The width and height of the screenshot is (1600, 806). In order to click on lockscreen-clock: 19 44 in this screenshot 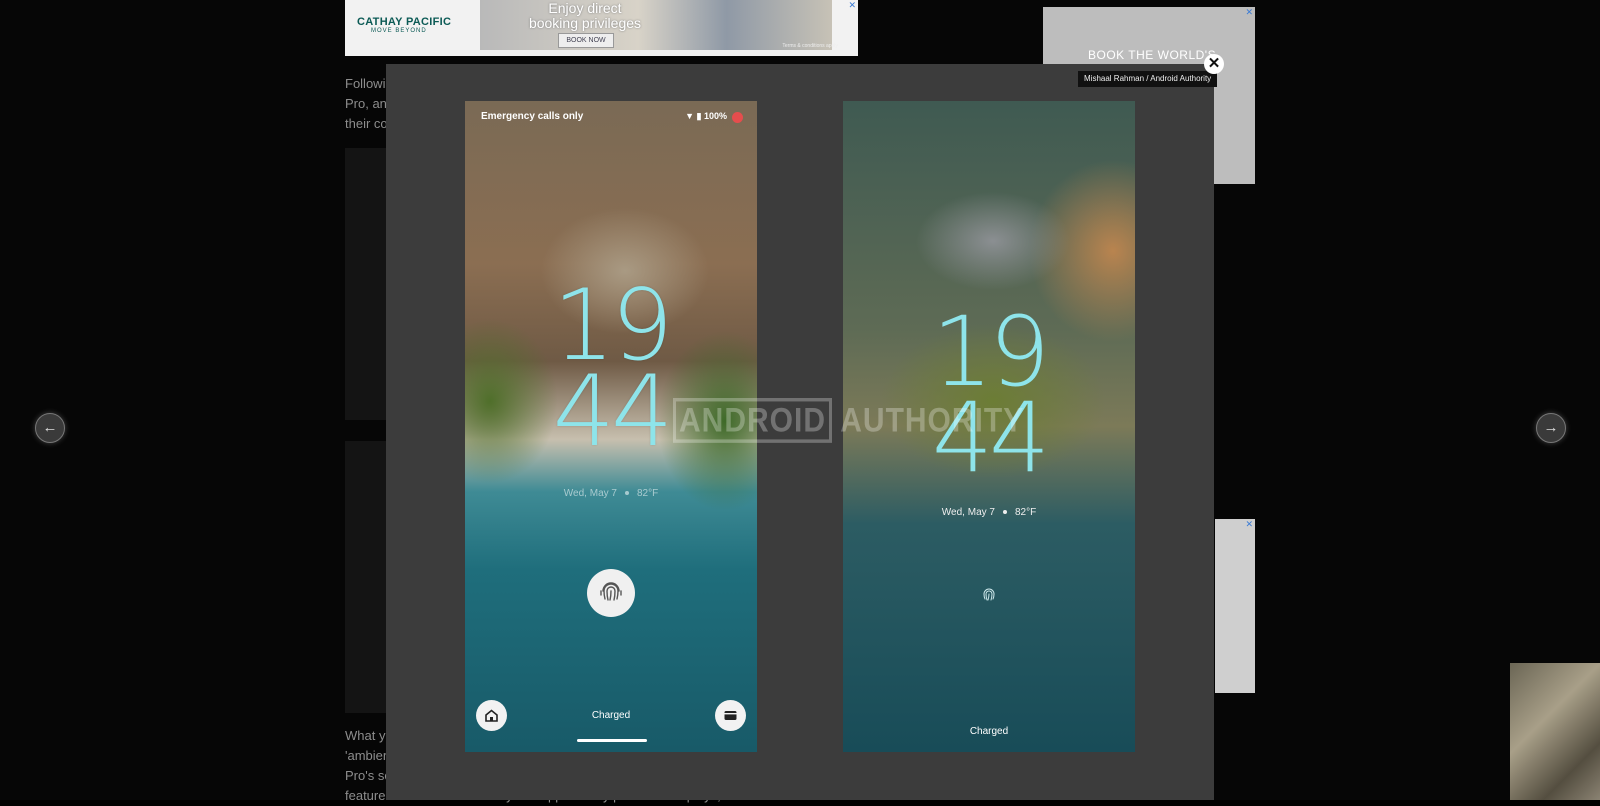, I will do `click(989, 395)`.